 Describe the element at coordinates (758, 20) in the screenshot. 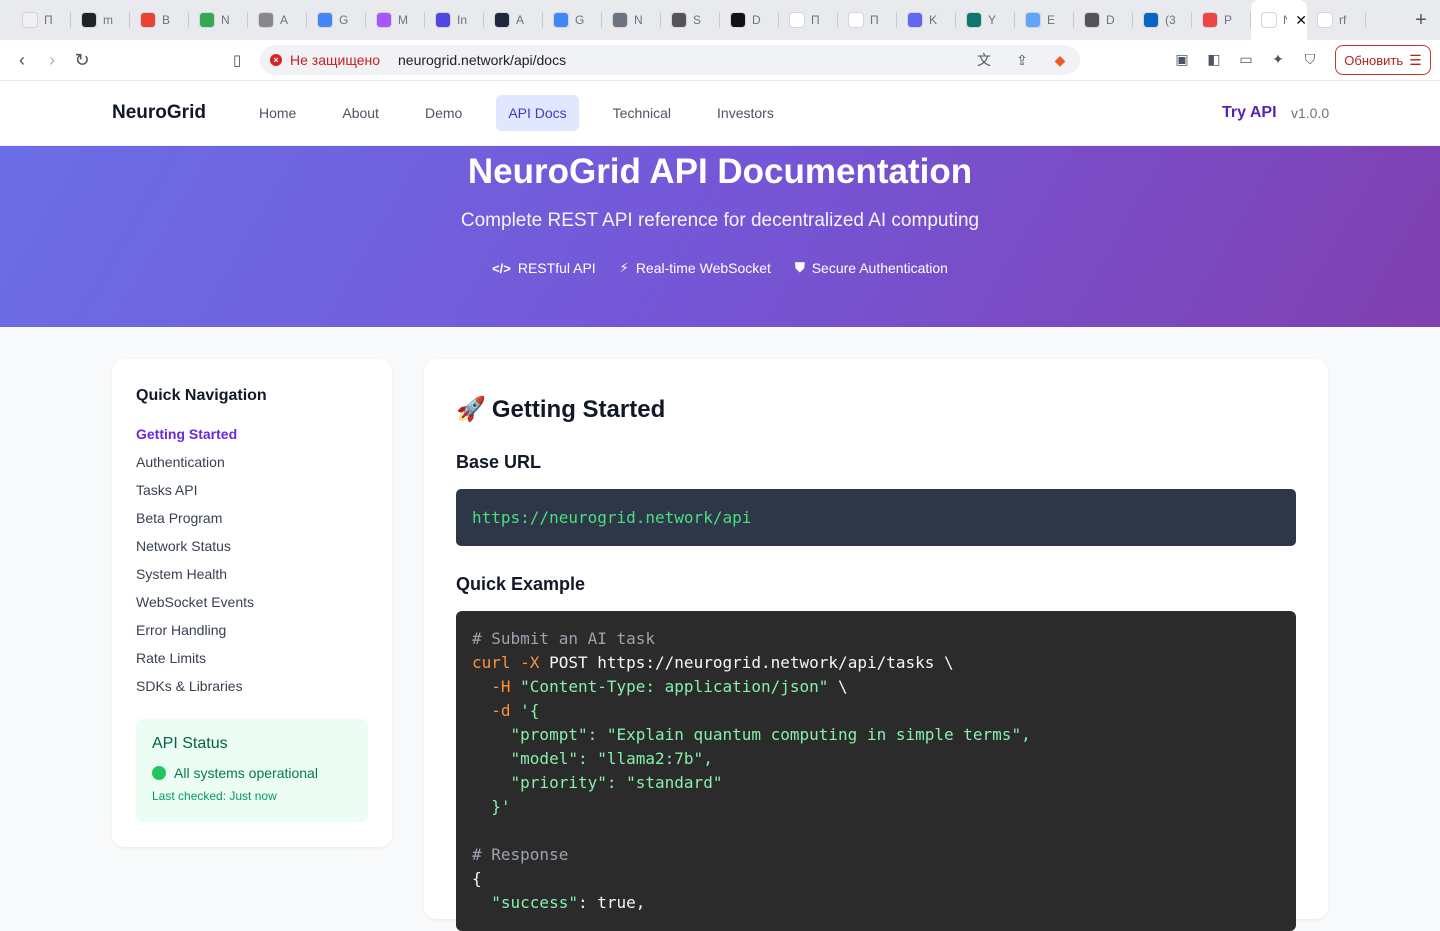

I see `tab-title: D` at that location.